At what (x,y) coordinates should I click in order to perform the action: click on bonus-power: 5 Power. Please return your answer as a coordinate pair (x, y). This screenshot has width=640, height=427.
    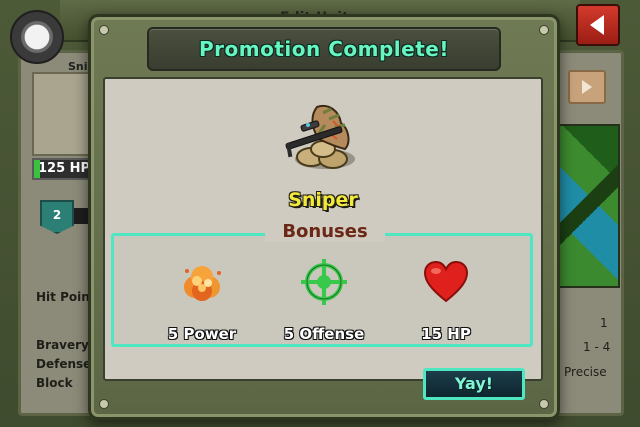
    Looking at the image, I should click on (202, 300).